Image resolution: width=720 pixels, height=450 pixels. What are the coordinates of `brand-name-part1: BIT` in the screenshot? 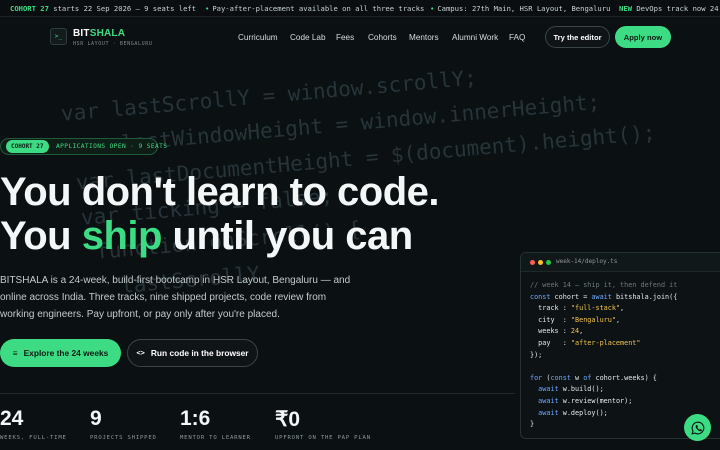 It's located at (81, 33).